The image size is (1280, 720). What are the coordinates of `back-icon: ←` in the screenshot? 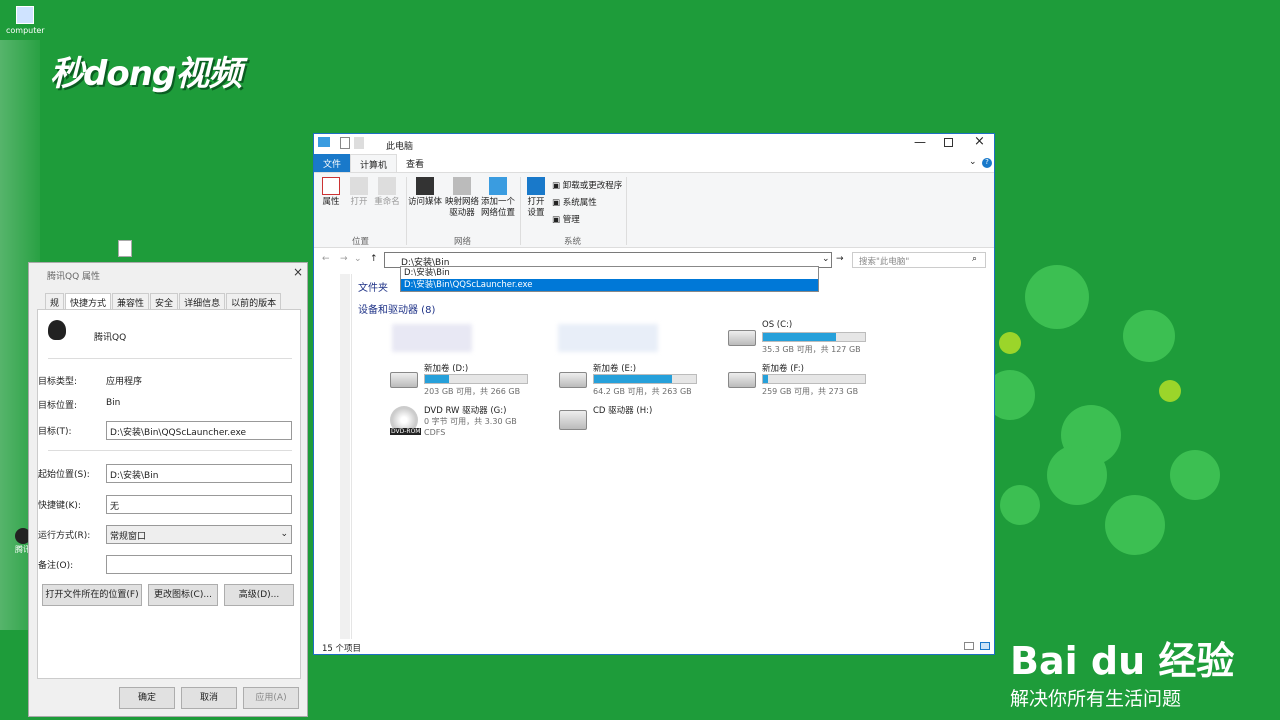 It's located at (326, 259).